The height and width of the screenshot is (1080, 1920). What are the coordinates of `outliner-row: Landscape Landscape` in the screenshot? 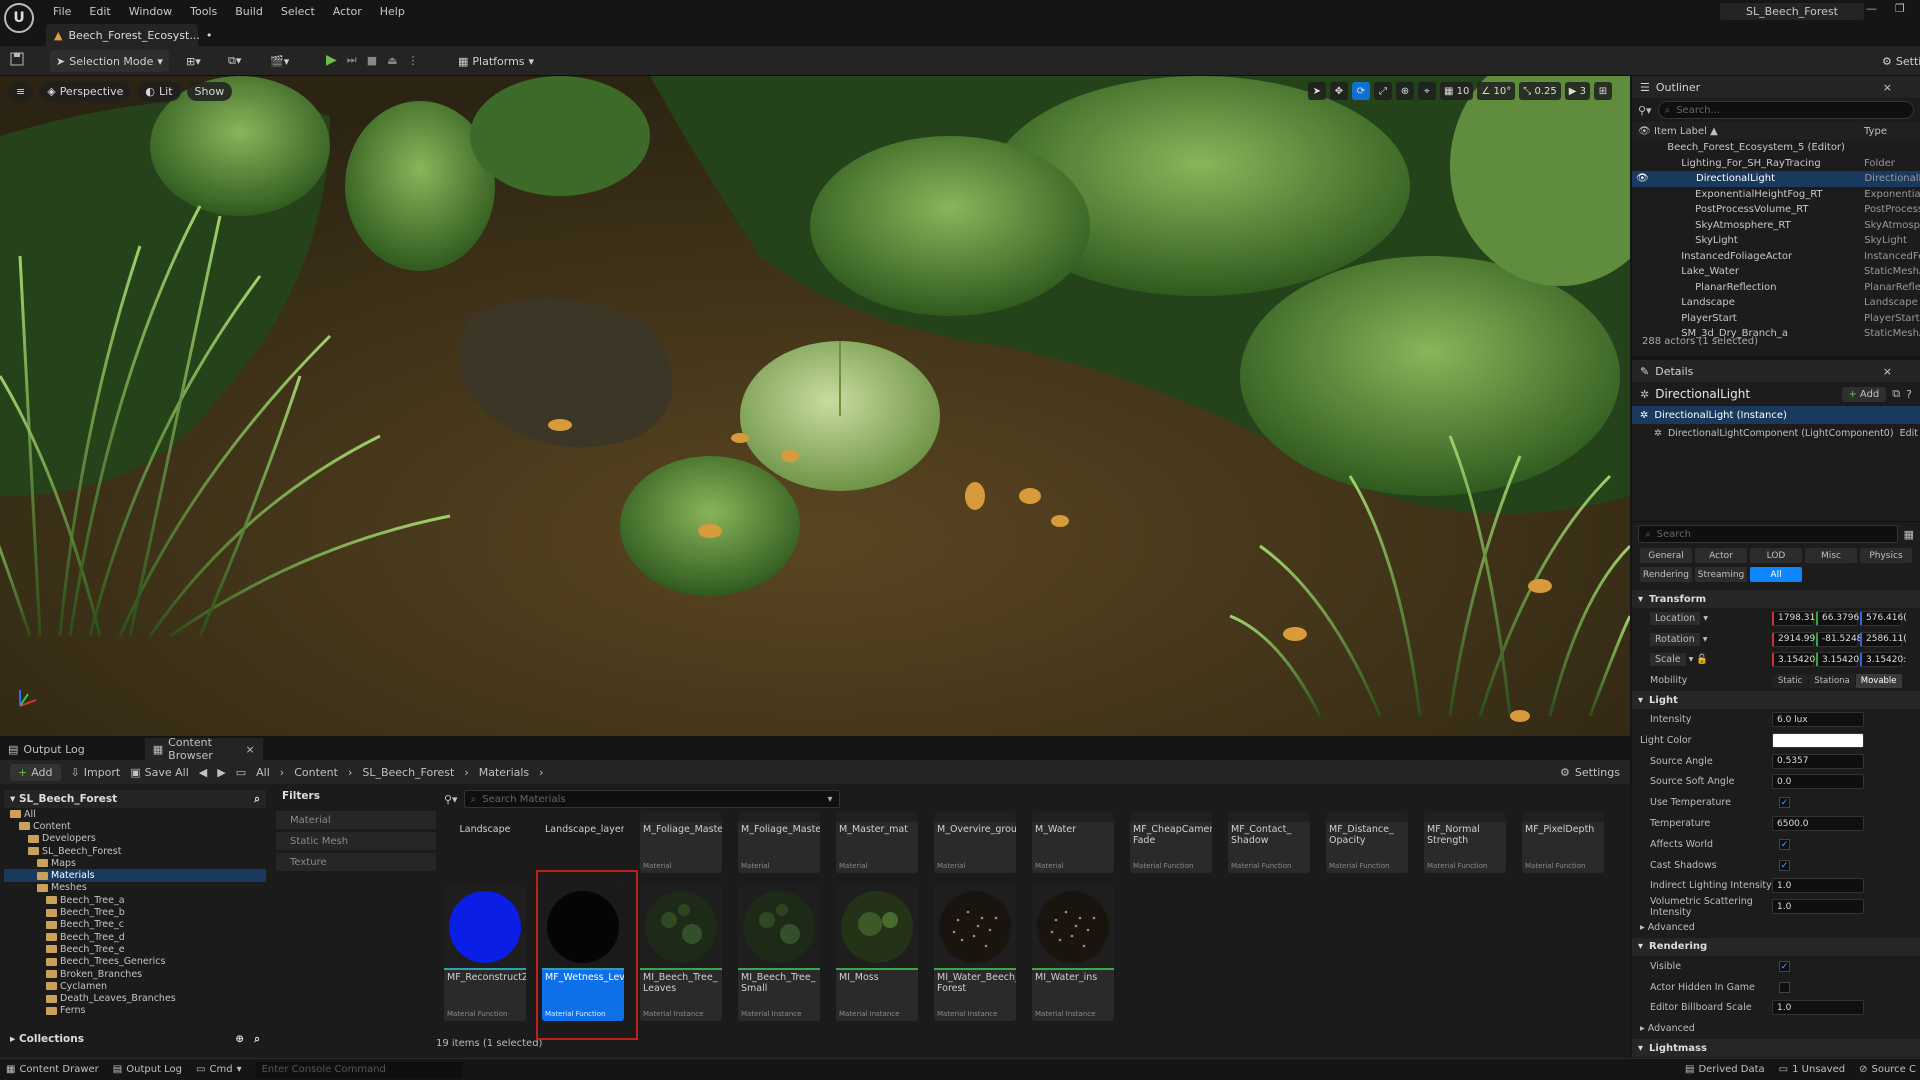 It's located at (1776, 303).